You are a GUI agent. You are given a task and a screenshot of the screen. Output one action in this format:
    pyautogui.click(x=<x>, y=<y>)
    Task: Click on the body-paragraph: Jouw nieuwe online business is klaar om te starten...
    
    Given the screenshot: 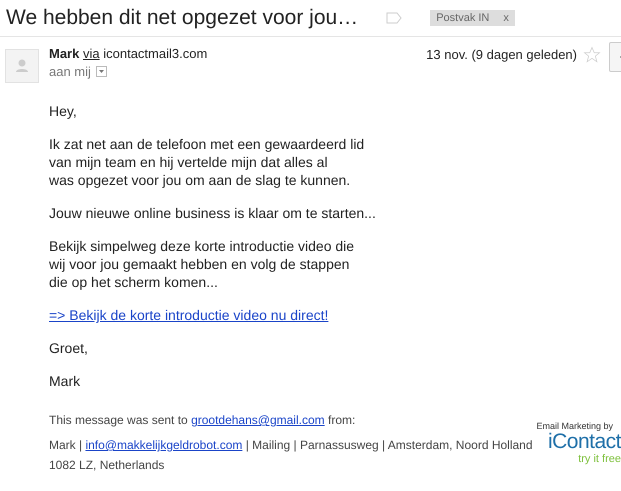 What is the action you would take?
    pyautogui.click(x=213, y=213)
    